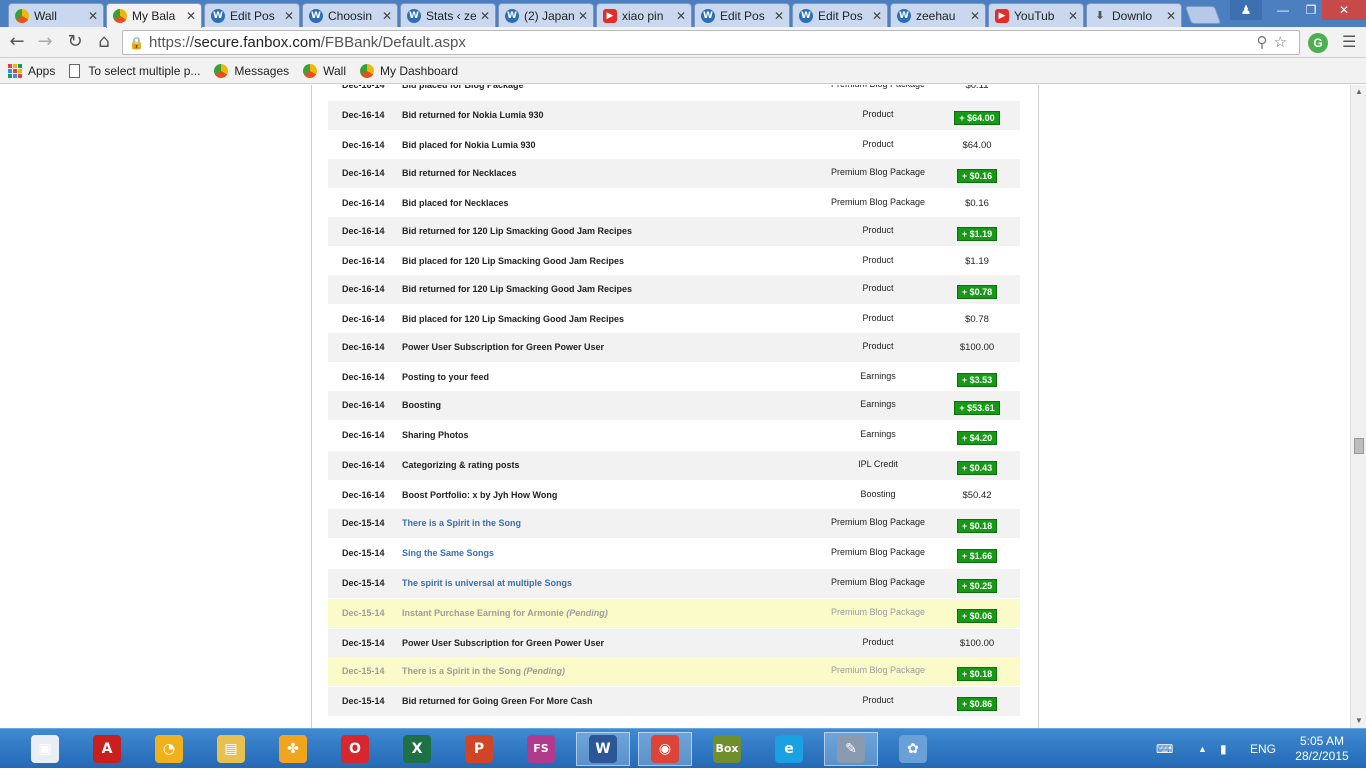  I want to click on taskbar-app-button: A, so click(107, 749).